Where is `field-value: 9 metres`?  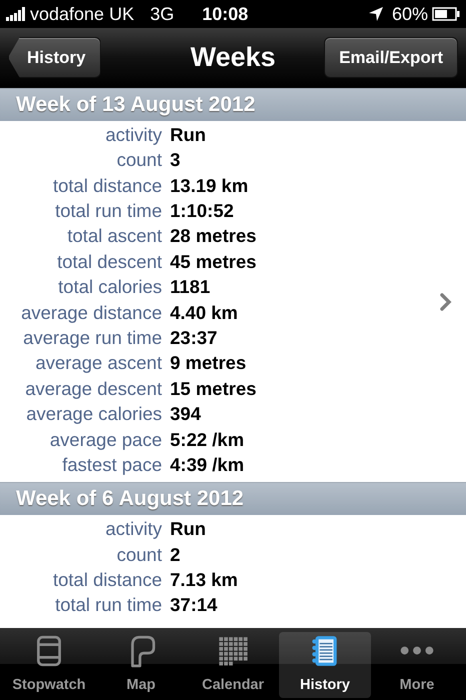 field-value: 9 metres is located at coordinates (208, 363).